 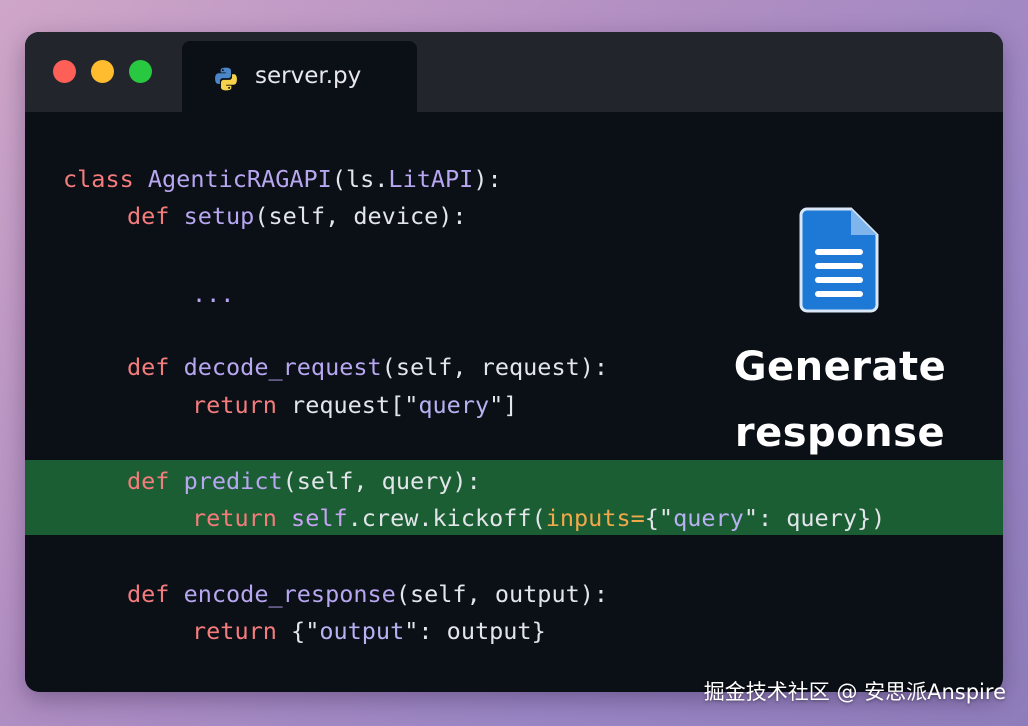 What do you see at coordinates (487, 179) in the screenshot?
I see `code-text: ):` at bounding box center [487, 179].